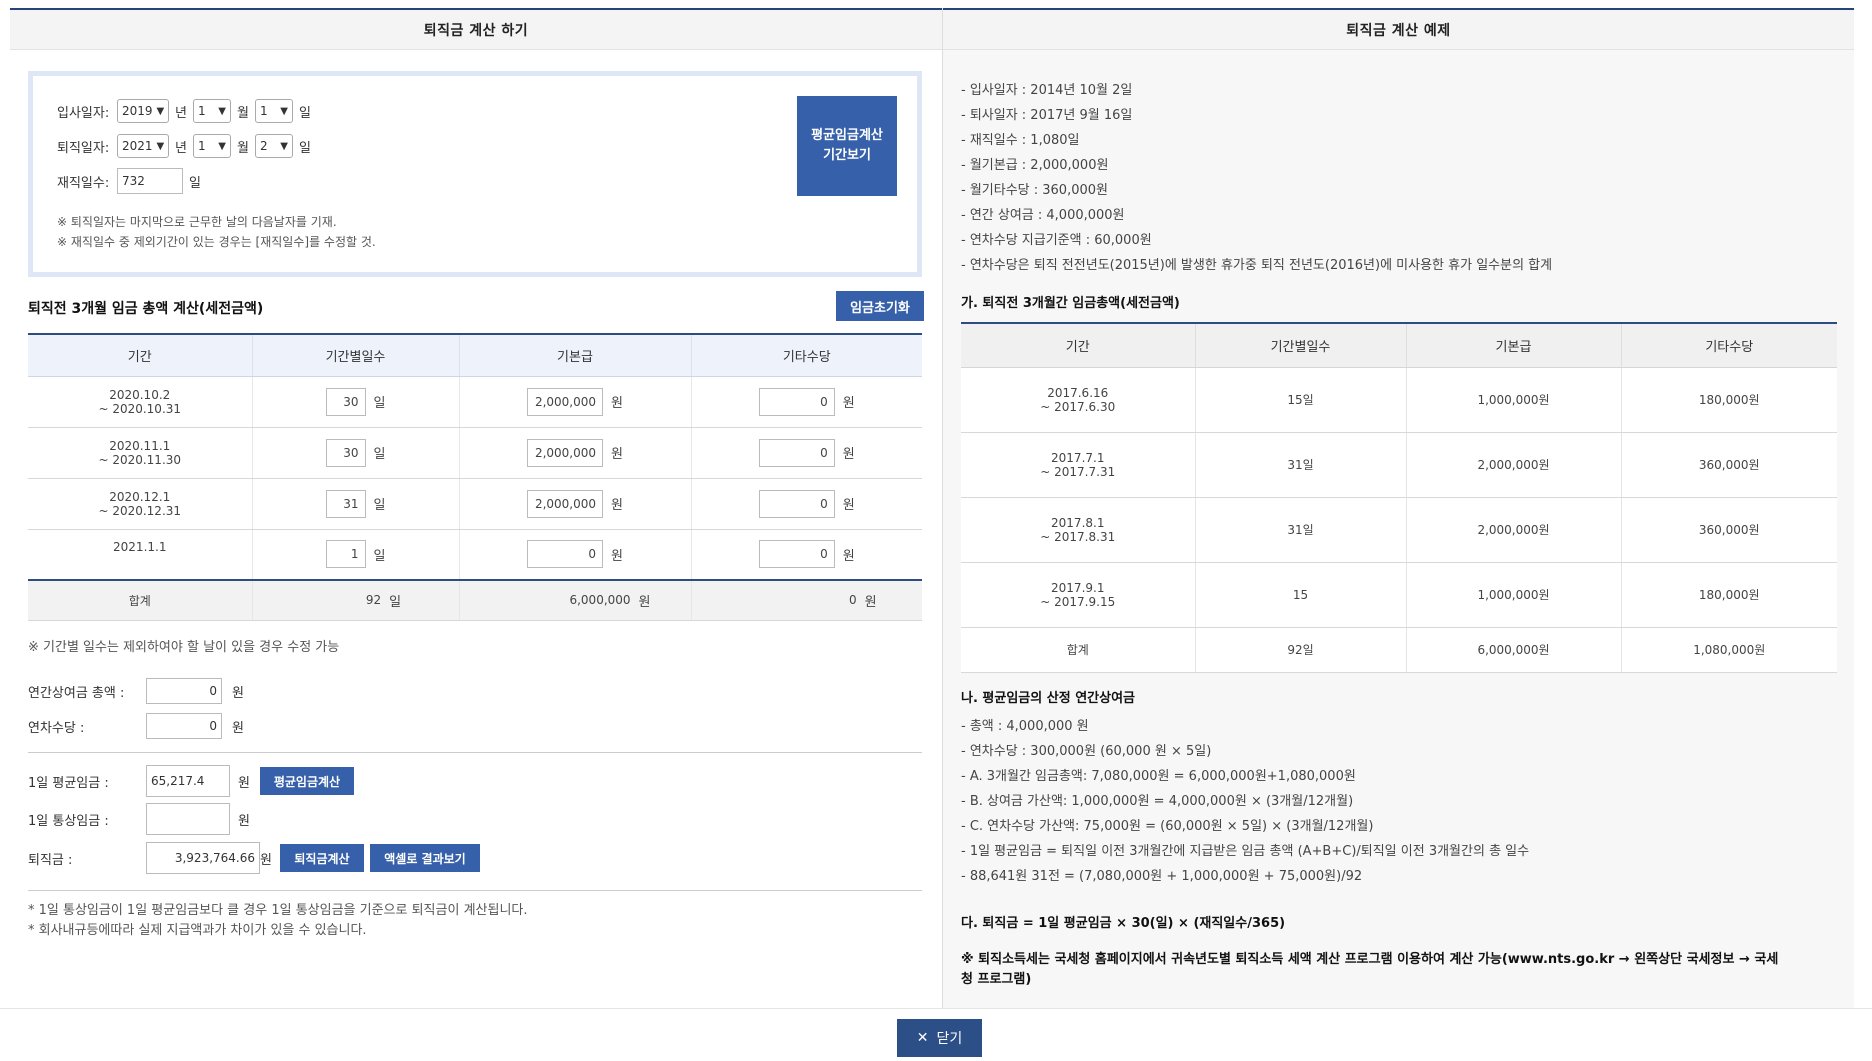 The image size is (1872, 1061). I want to click on hire-day-select: 1 ▼, so click(273, 111).